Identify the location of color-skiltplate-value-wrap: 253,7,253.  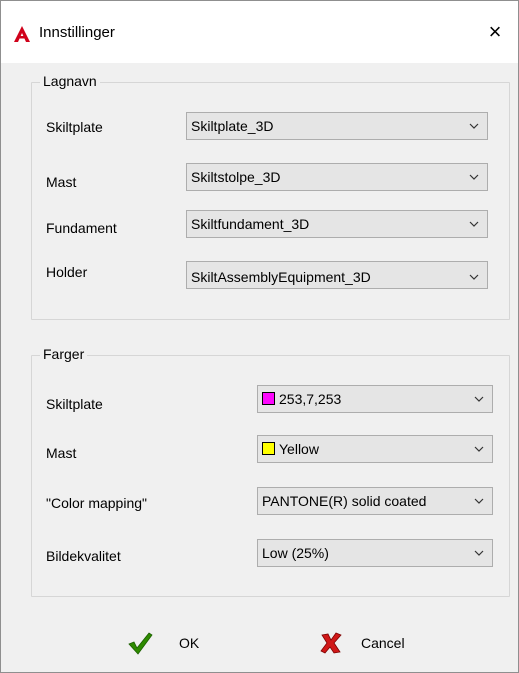
(301, 399).